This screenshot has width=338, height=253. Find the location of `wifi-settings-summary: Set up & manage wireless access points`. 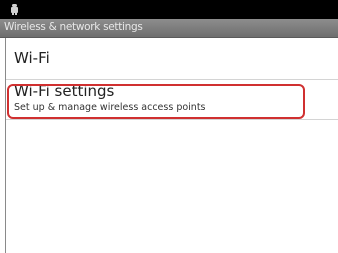

wifi-settings-summary: Set up & manage wireless access points is located at coordinates (110, 107).